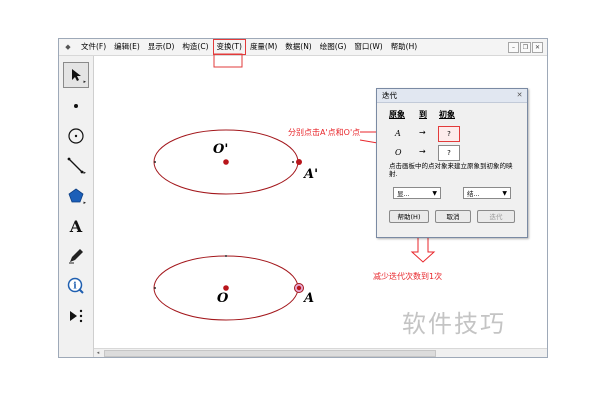  I want to click on column-to: 到, so click(423, 114).